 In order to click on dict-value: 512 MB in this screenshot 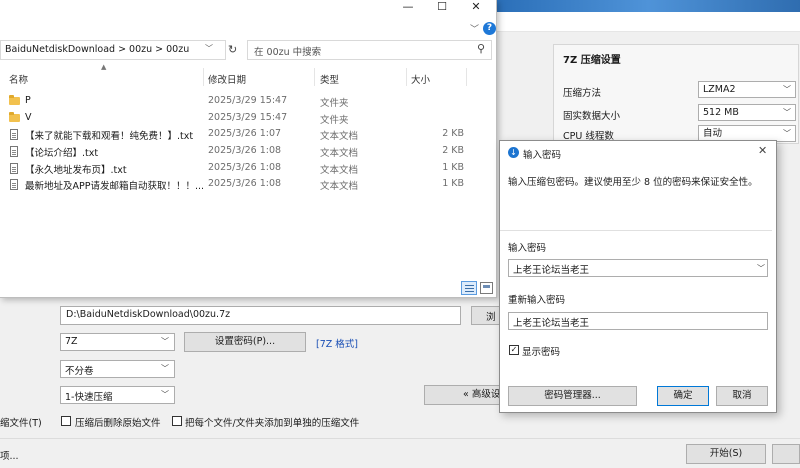, I will do `click(721, 112)`.